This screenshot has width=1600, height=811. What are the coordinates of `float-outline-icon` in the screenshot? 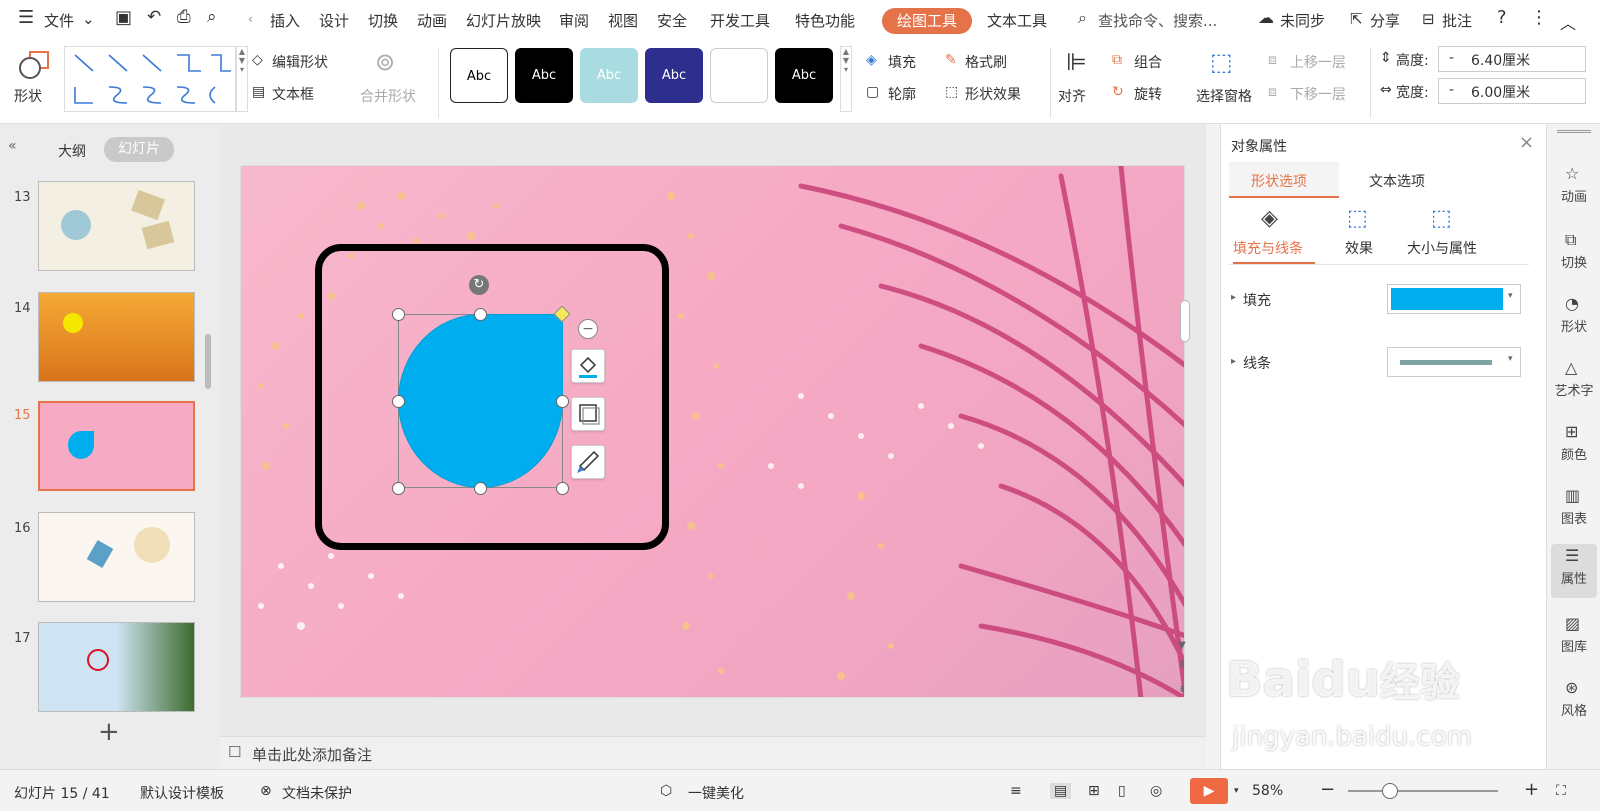 It's located at (588, 414).